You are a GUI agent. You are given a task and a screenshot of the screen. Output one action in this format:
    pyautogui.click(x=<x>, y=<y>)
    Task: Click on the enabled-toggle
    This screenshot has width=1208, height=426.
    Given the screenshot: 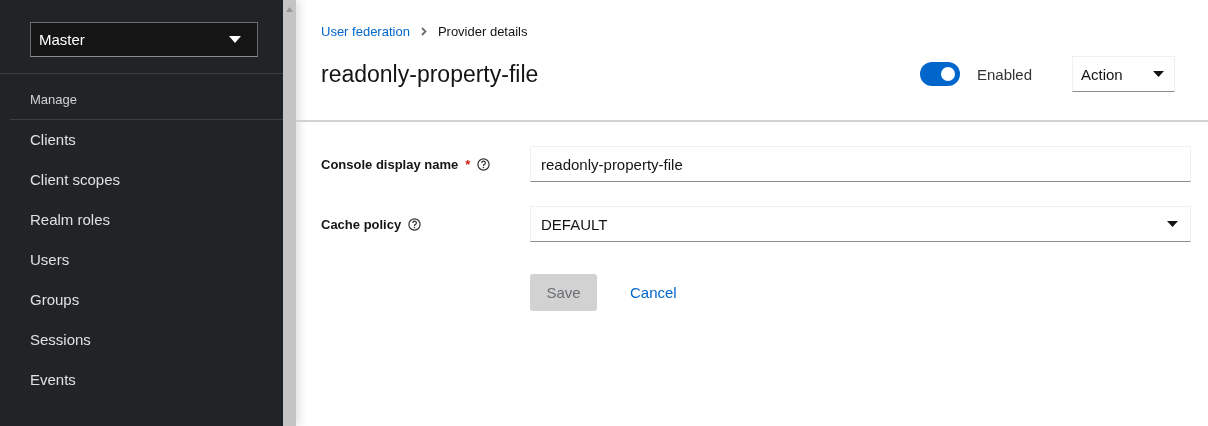 What is the action you would take?
    pyautogui.click(x=939, y=74)
    